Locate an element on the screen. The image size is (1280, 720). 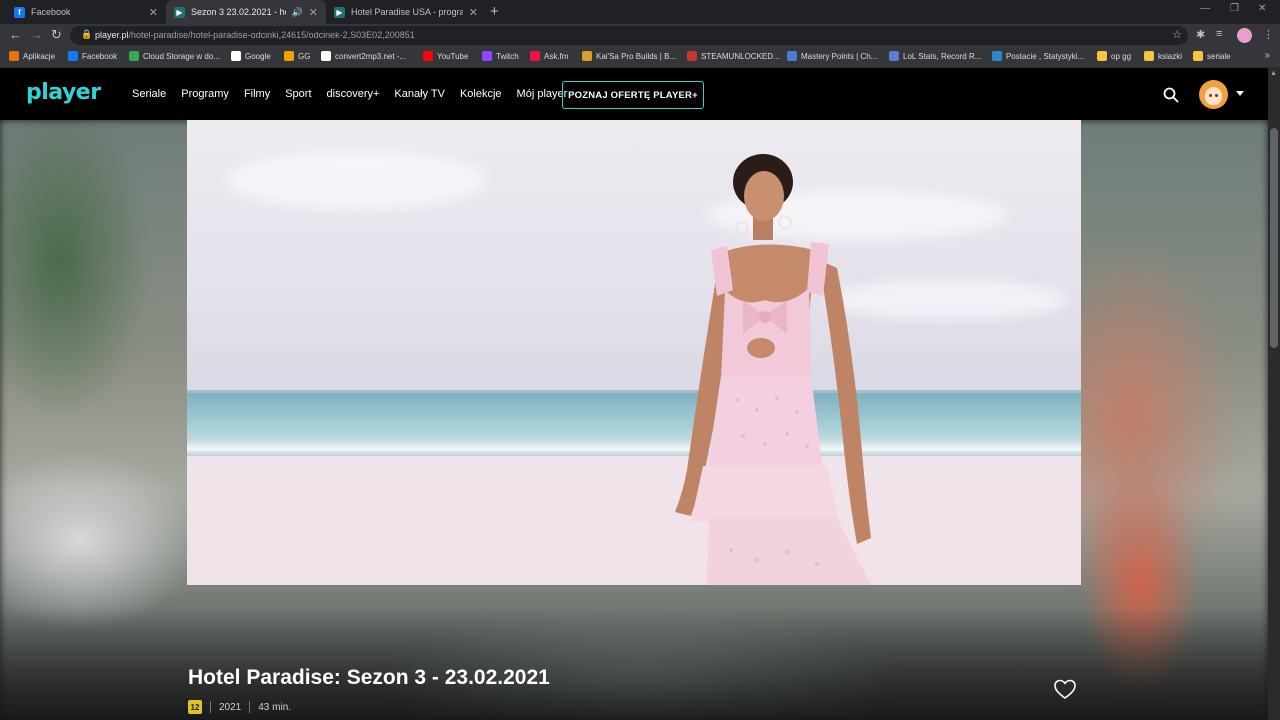
bookmark-item: seriale is located at coordinates (1212, 56).